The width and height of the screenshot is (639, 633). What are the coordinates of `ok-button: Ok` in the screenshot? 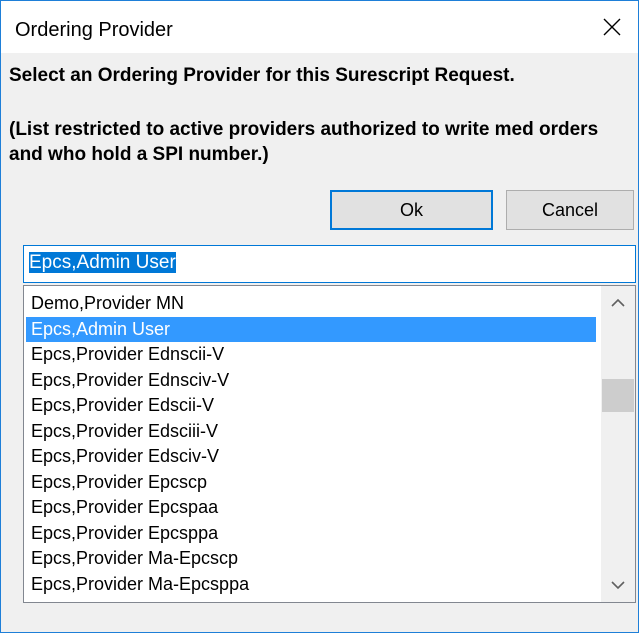 It's located at (411, 210).